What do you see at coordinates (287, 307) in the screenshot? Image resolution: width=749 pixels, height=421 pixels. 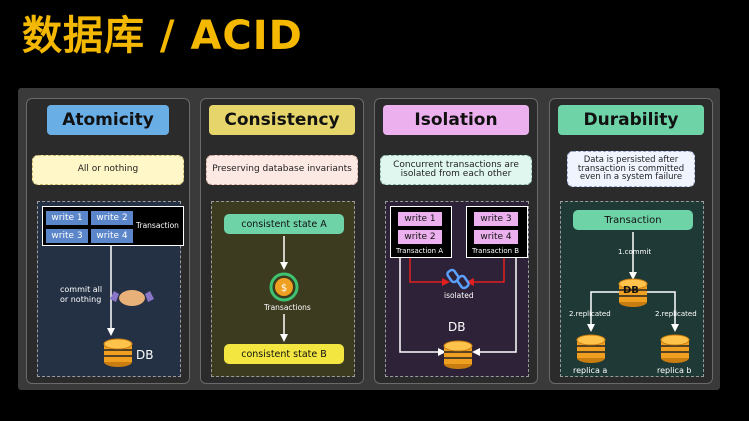 I see `transactions-label: Transactions` at bounding box center [287, 307].